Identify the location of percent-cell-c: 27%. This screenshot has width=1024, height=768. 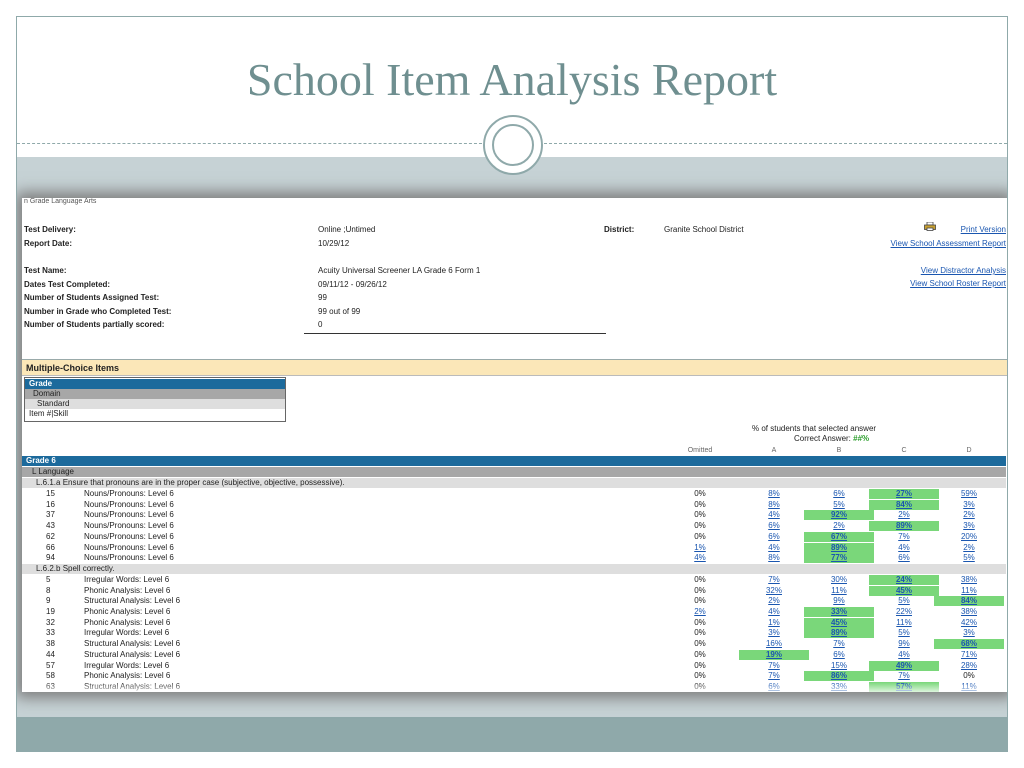
(904, 494).